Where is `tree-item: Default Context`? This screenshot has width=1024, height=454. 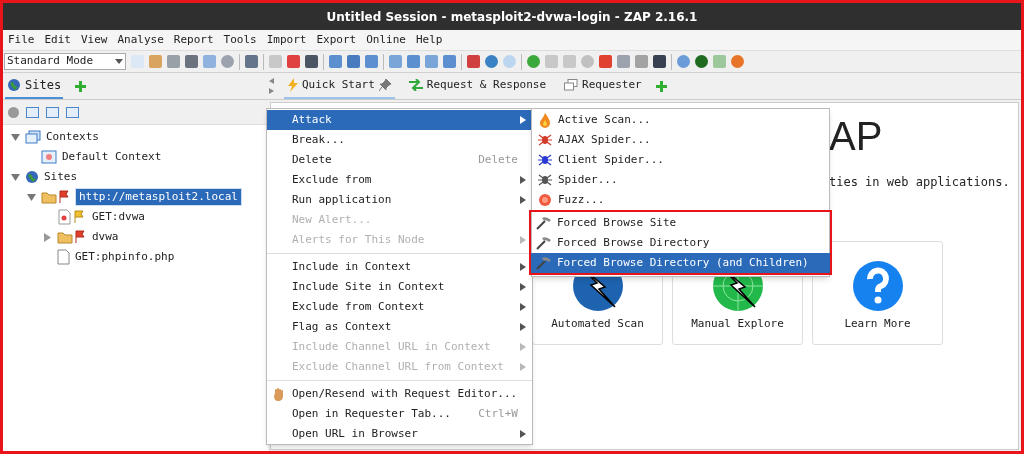
tree-item: Default Context is located at coordinates (112, 157).